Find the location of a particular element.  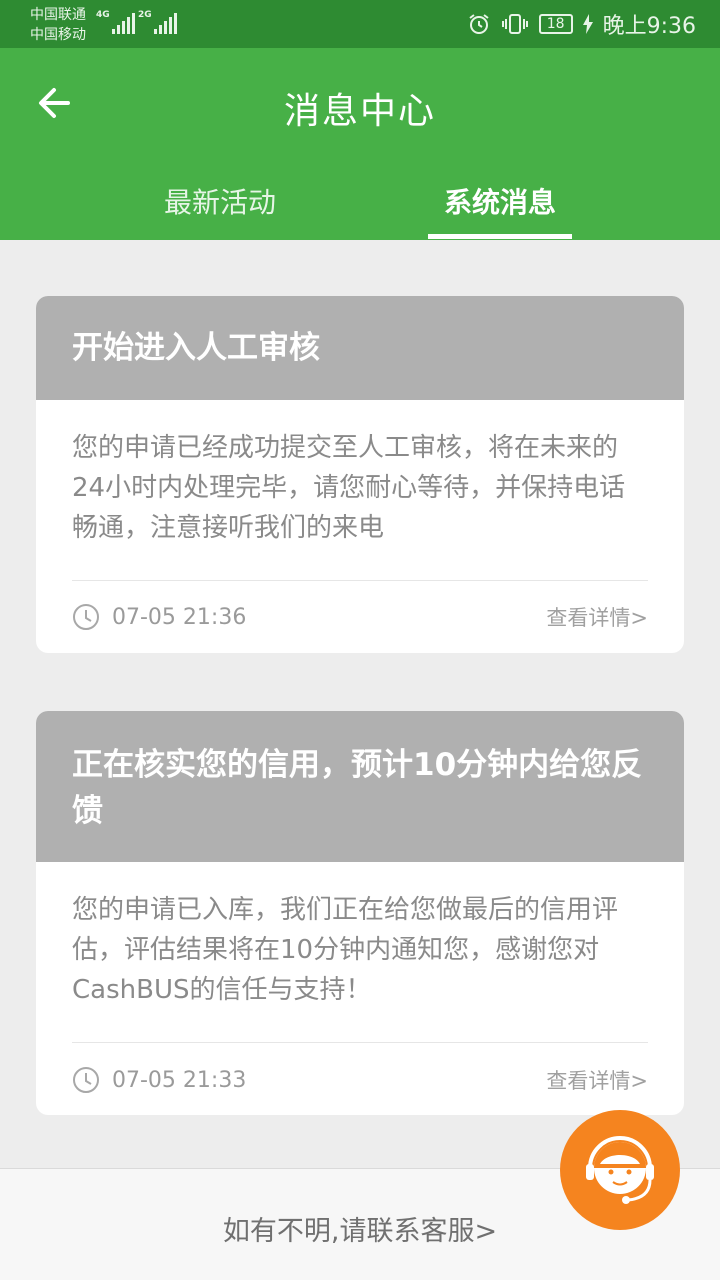

carrier-2: 中国移动 is located at coordinates (58, 35).